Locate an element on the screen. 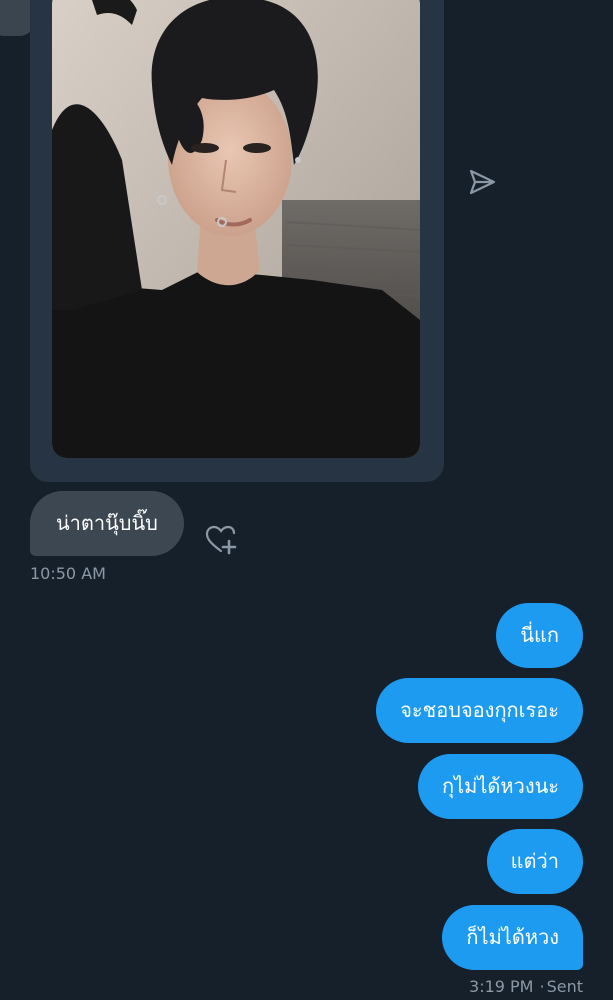  previous-message-bubble is located at coordinates (17, 18).